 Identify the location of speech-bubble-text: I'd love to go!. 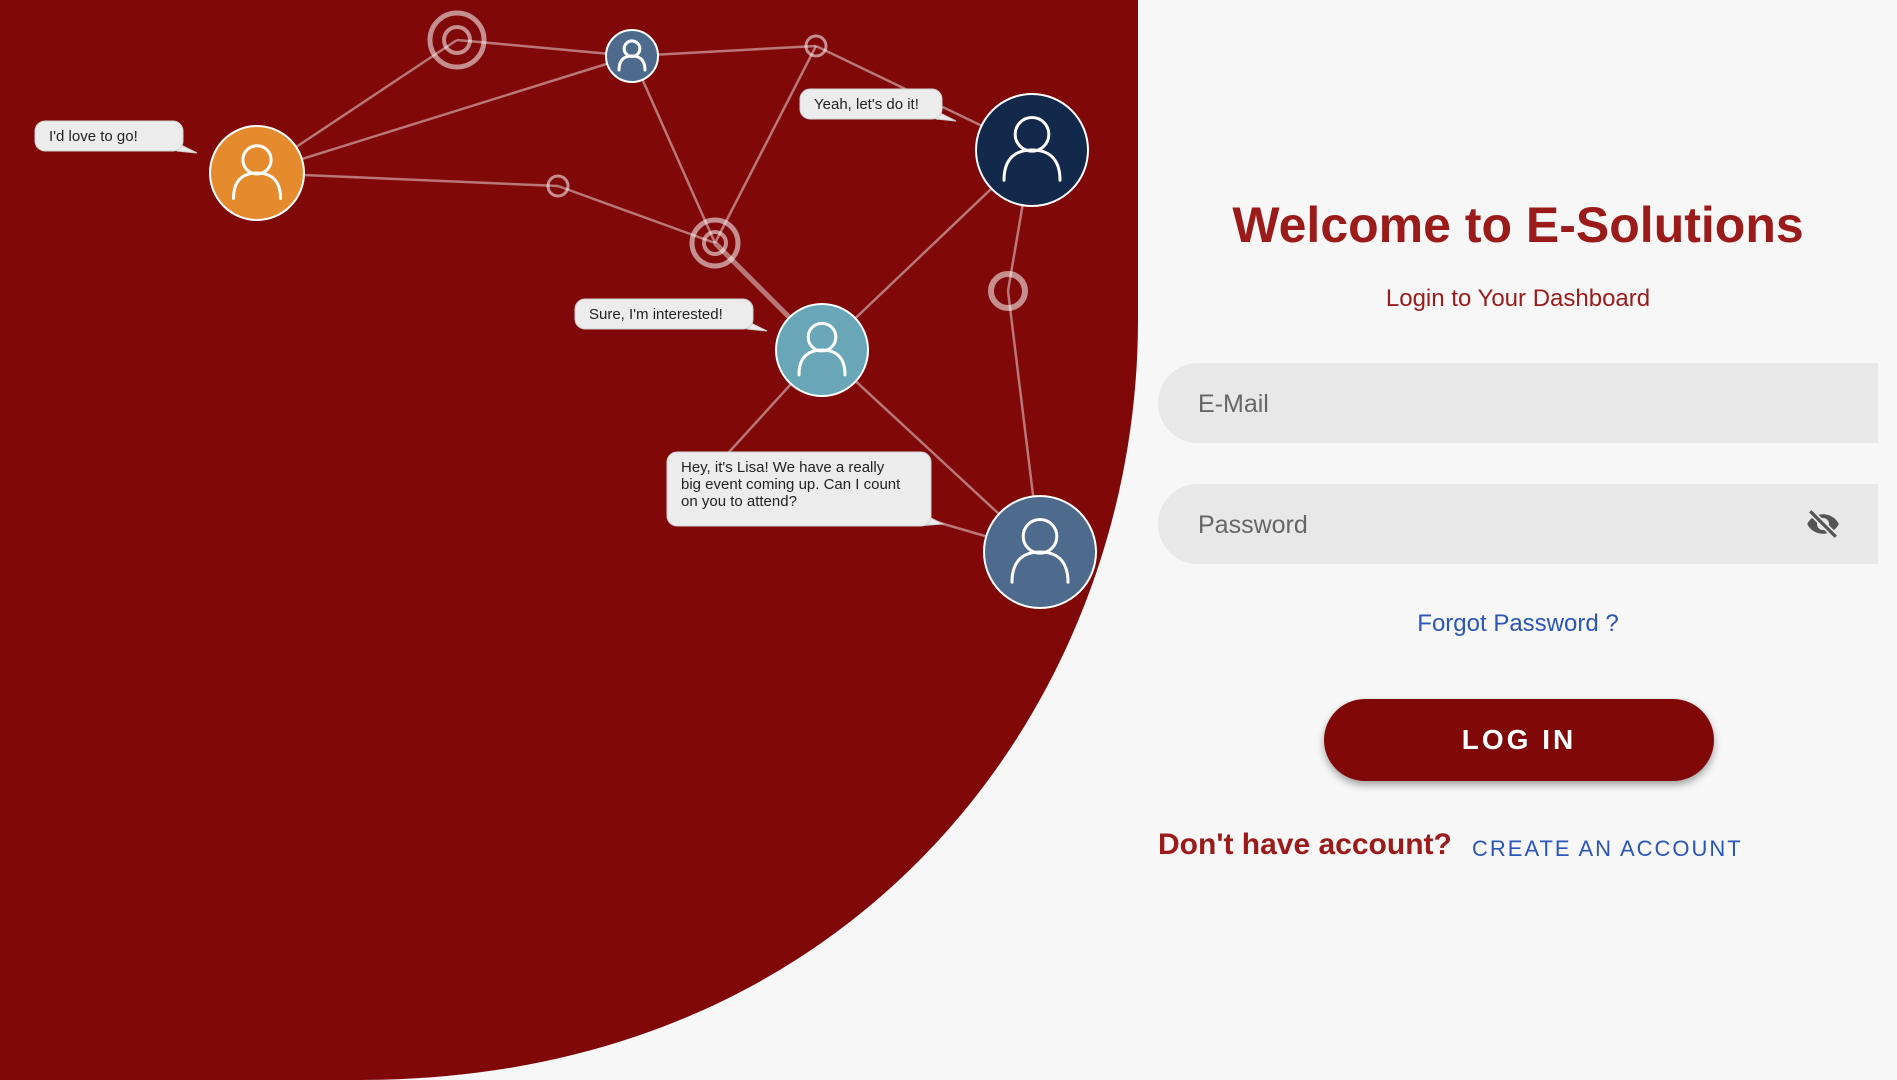
(93, 136).